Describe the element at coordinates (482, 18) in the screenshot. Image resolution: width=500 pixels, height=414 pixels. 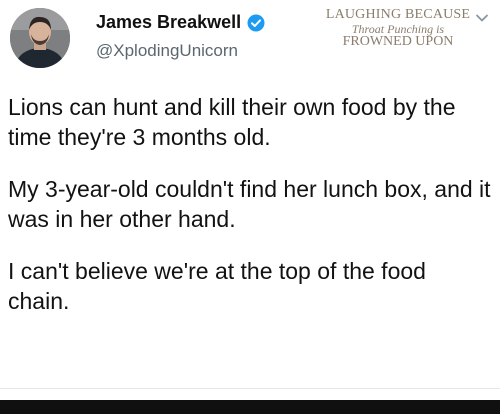
I see `chevron-down-icon` at that location.